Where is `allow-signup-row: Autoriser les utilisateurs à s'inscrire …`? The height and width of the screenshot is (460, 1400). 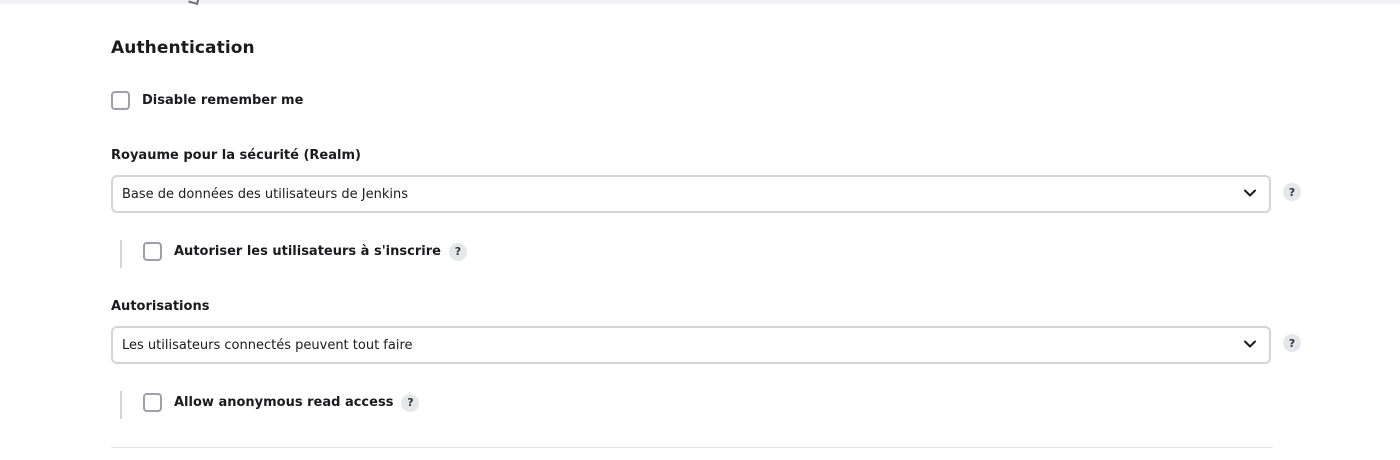
allow-signup-row: Autoriser les utilisateurs à s'inscrire … is located at coordinates (305, 251).